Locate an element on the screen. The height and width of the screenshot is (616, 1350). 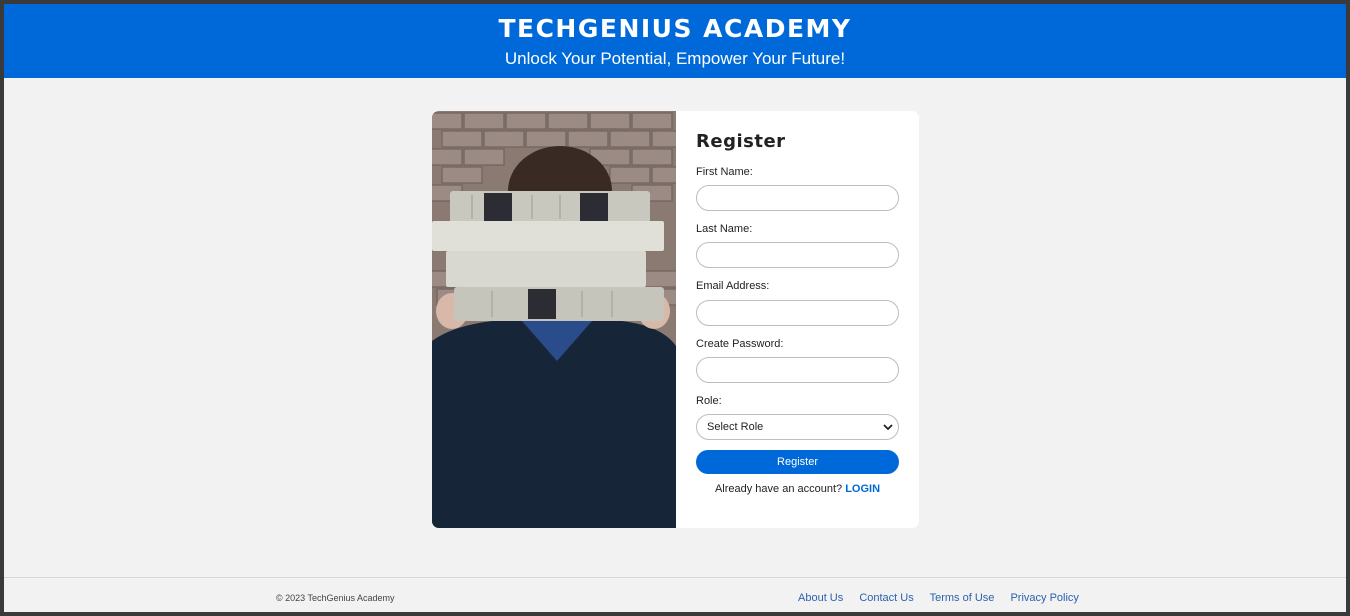
email-label: Email Address: is located at coordinates (733, 286).